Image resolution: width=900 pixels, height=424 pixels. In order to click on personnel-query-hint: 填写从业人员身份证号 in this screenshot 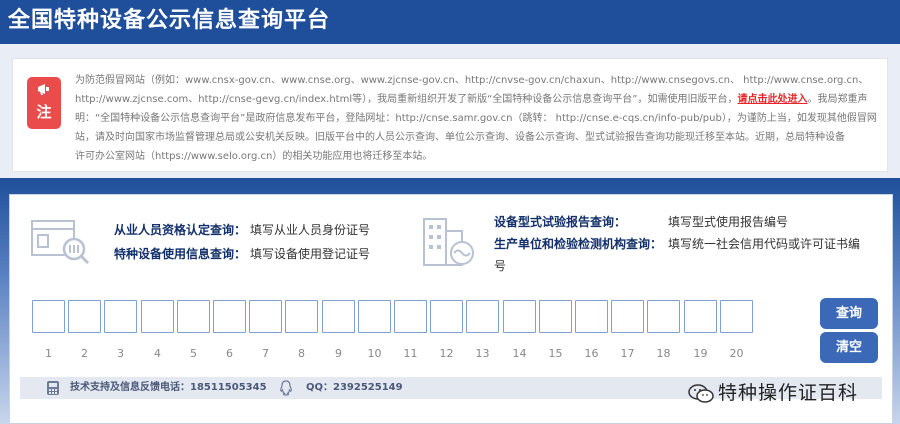, I will do `click(310, 230)`.